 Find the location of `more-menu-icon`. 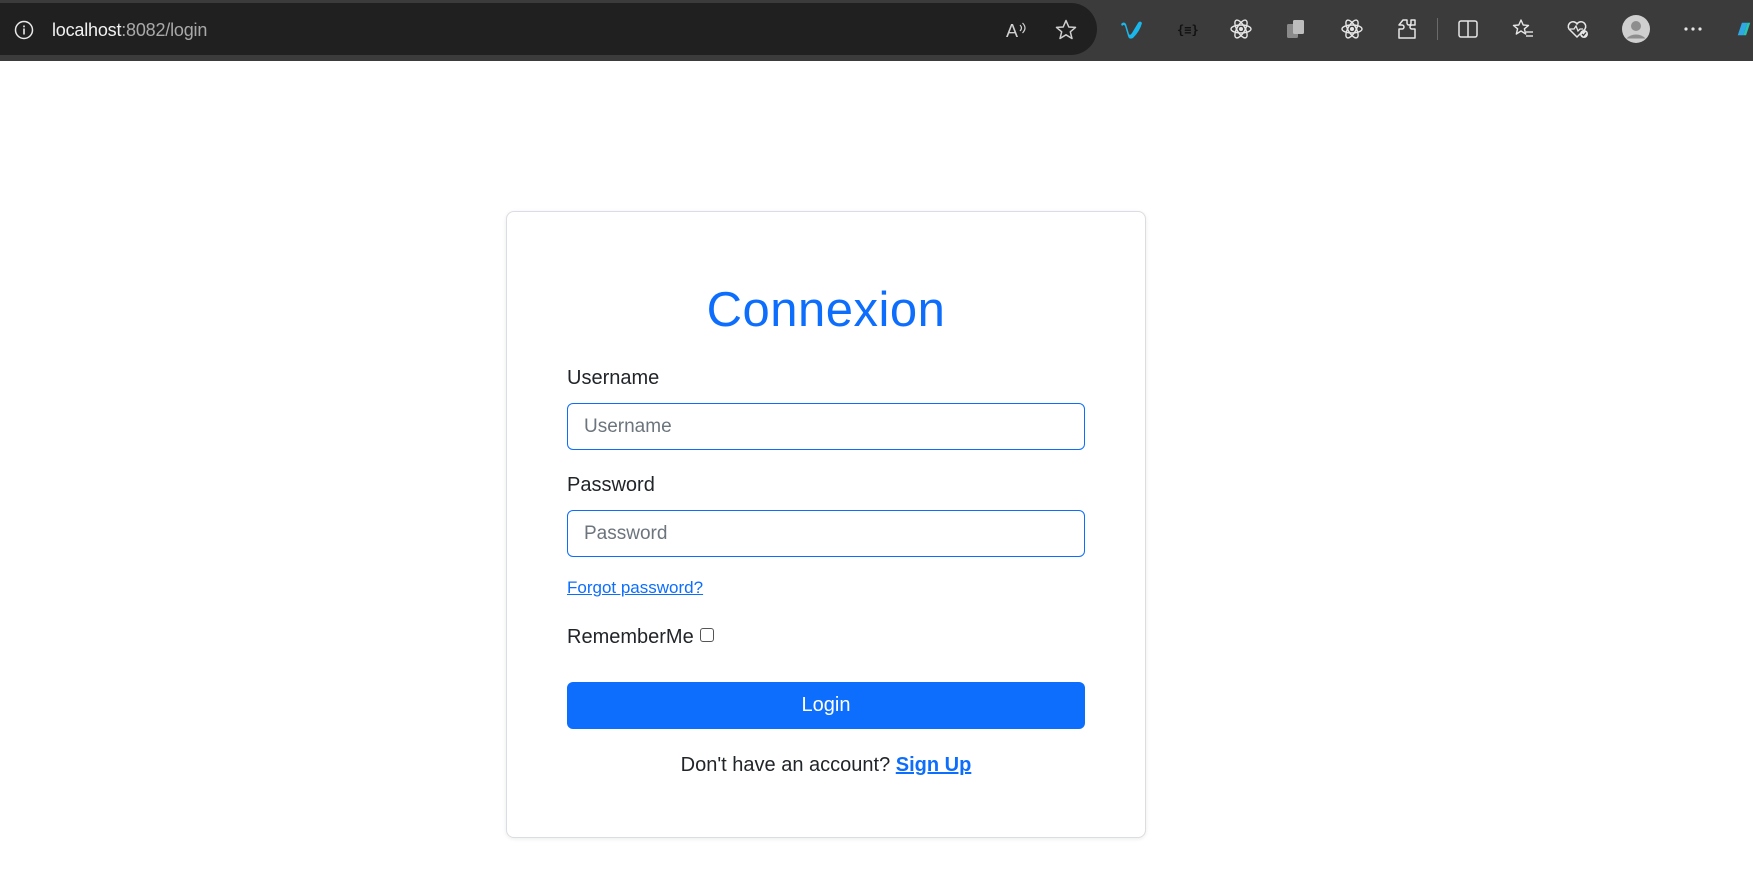

more-menu-icon is located at coordinates (1693, 29).